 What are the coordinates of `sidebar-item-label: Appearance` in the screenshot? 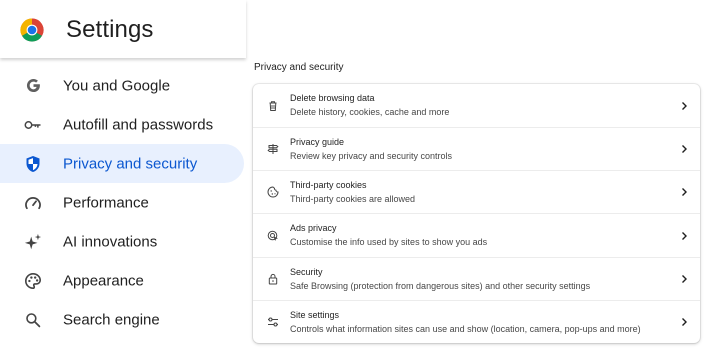 It's located at (103, 280).